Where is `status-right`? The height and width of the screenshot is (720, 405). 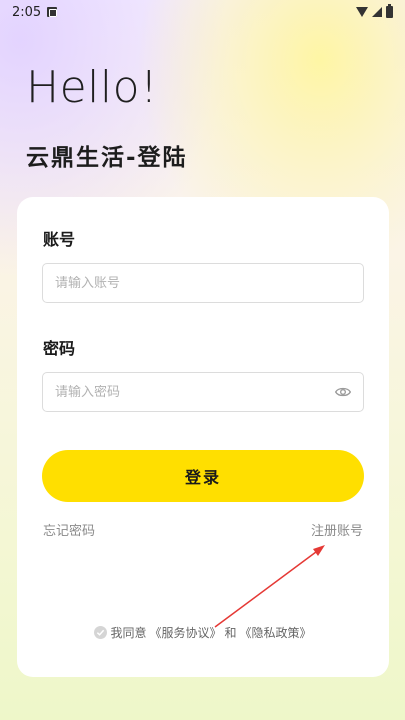 status-right is located at coordinates (374, 11).